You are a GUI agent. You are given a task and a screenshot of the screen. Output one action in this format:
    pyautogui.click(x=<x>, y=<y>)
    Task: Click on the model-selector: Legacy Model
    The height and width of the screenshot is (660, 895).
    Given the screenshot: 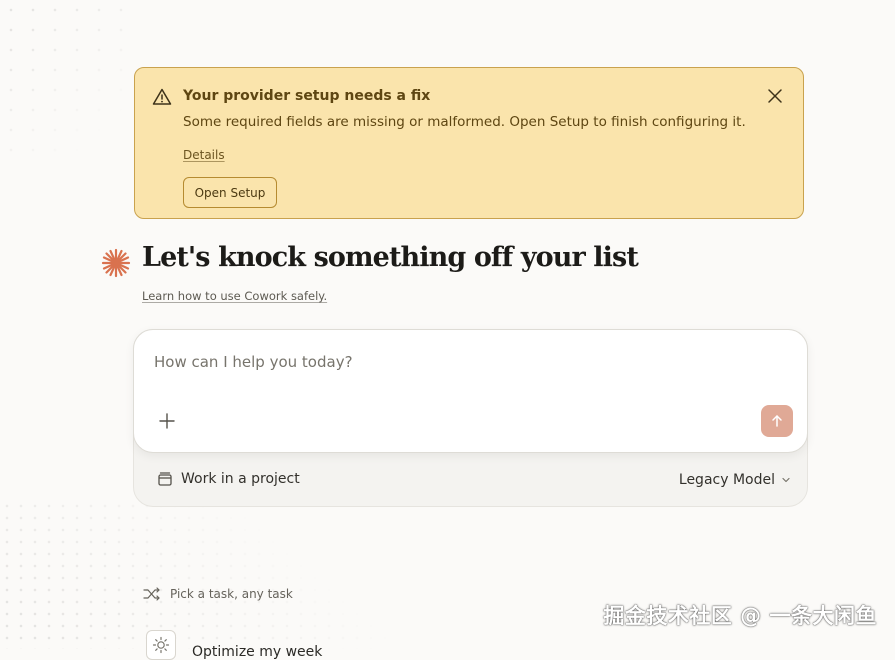 What is the action you would take?
    pyautogui.click(x=735, y=480)
    